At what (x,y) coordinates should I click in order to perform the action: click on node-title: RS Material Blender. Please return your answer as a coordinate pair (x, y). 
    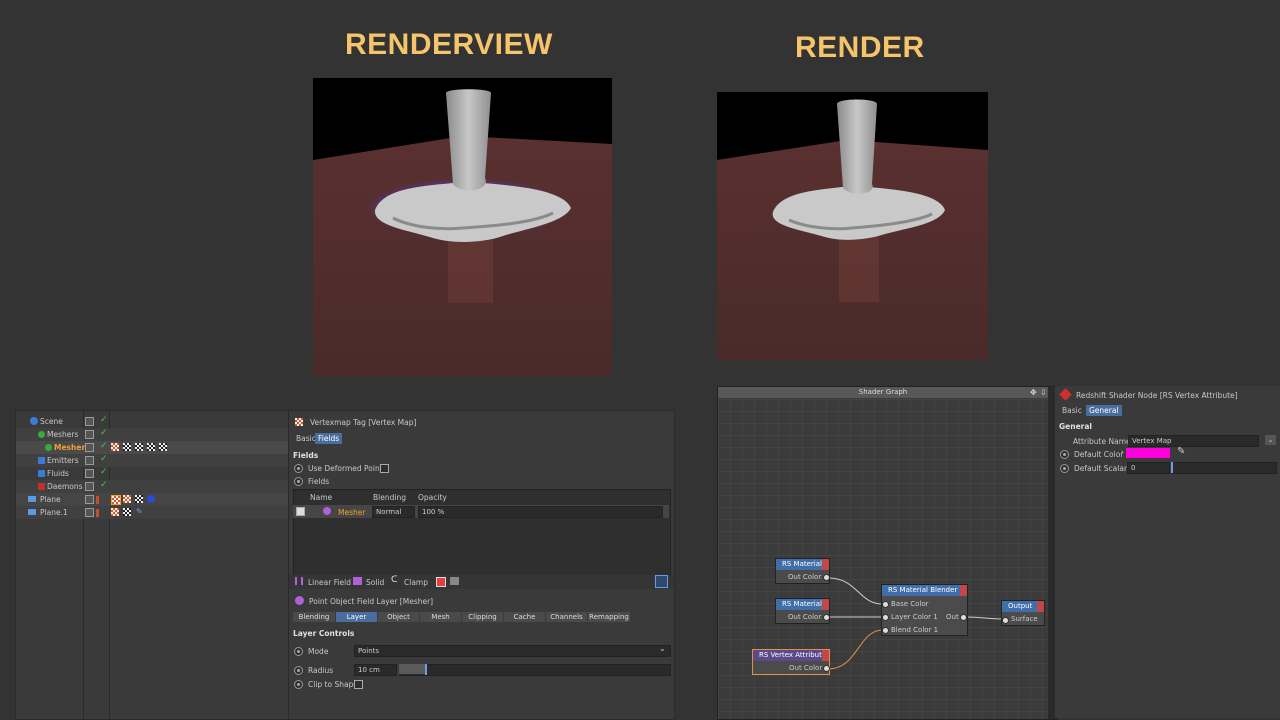
    Looking at the image, I should click on (924, 590).